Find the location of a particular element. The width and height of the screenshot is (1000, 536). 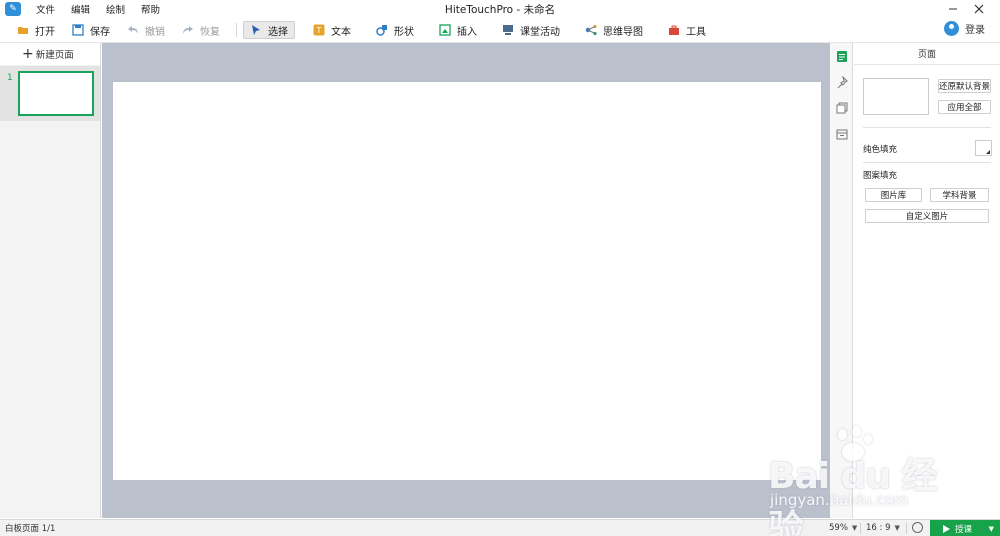

play-icon is located at coordinates (946, 528).